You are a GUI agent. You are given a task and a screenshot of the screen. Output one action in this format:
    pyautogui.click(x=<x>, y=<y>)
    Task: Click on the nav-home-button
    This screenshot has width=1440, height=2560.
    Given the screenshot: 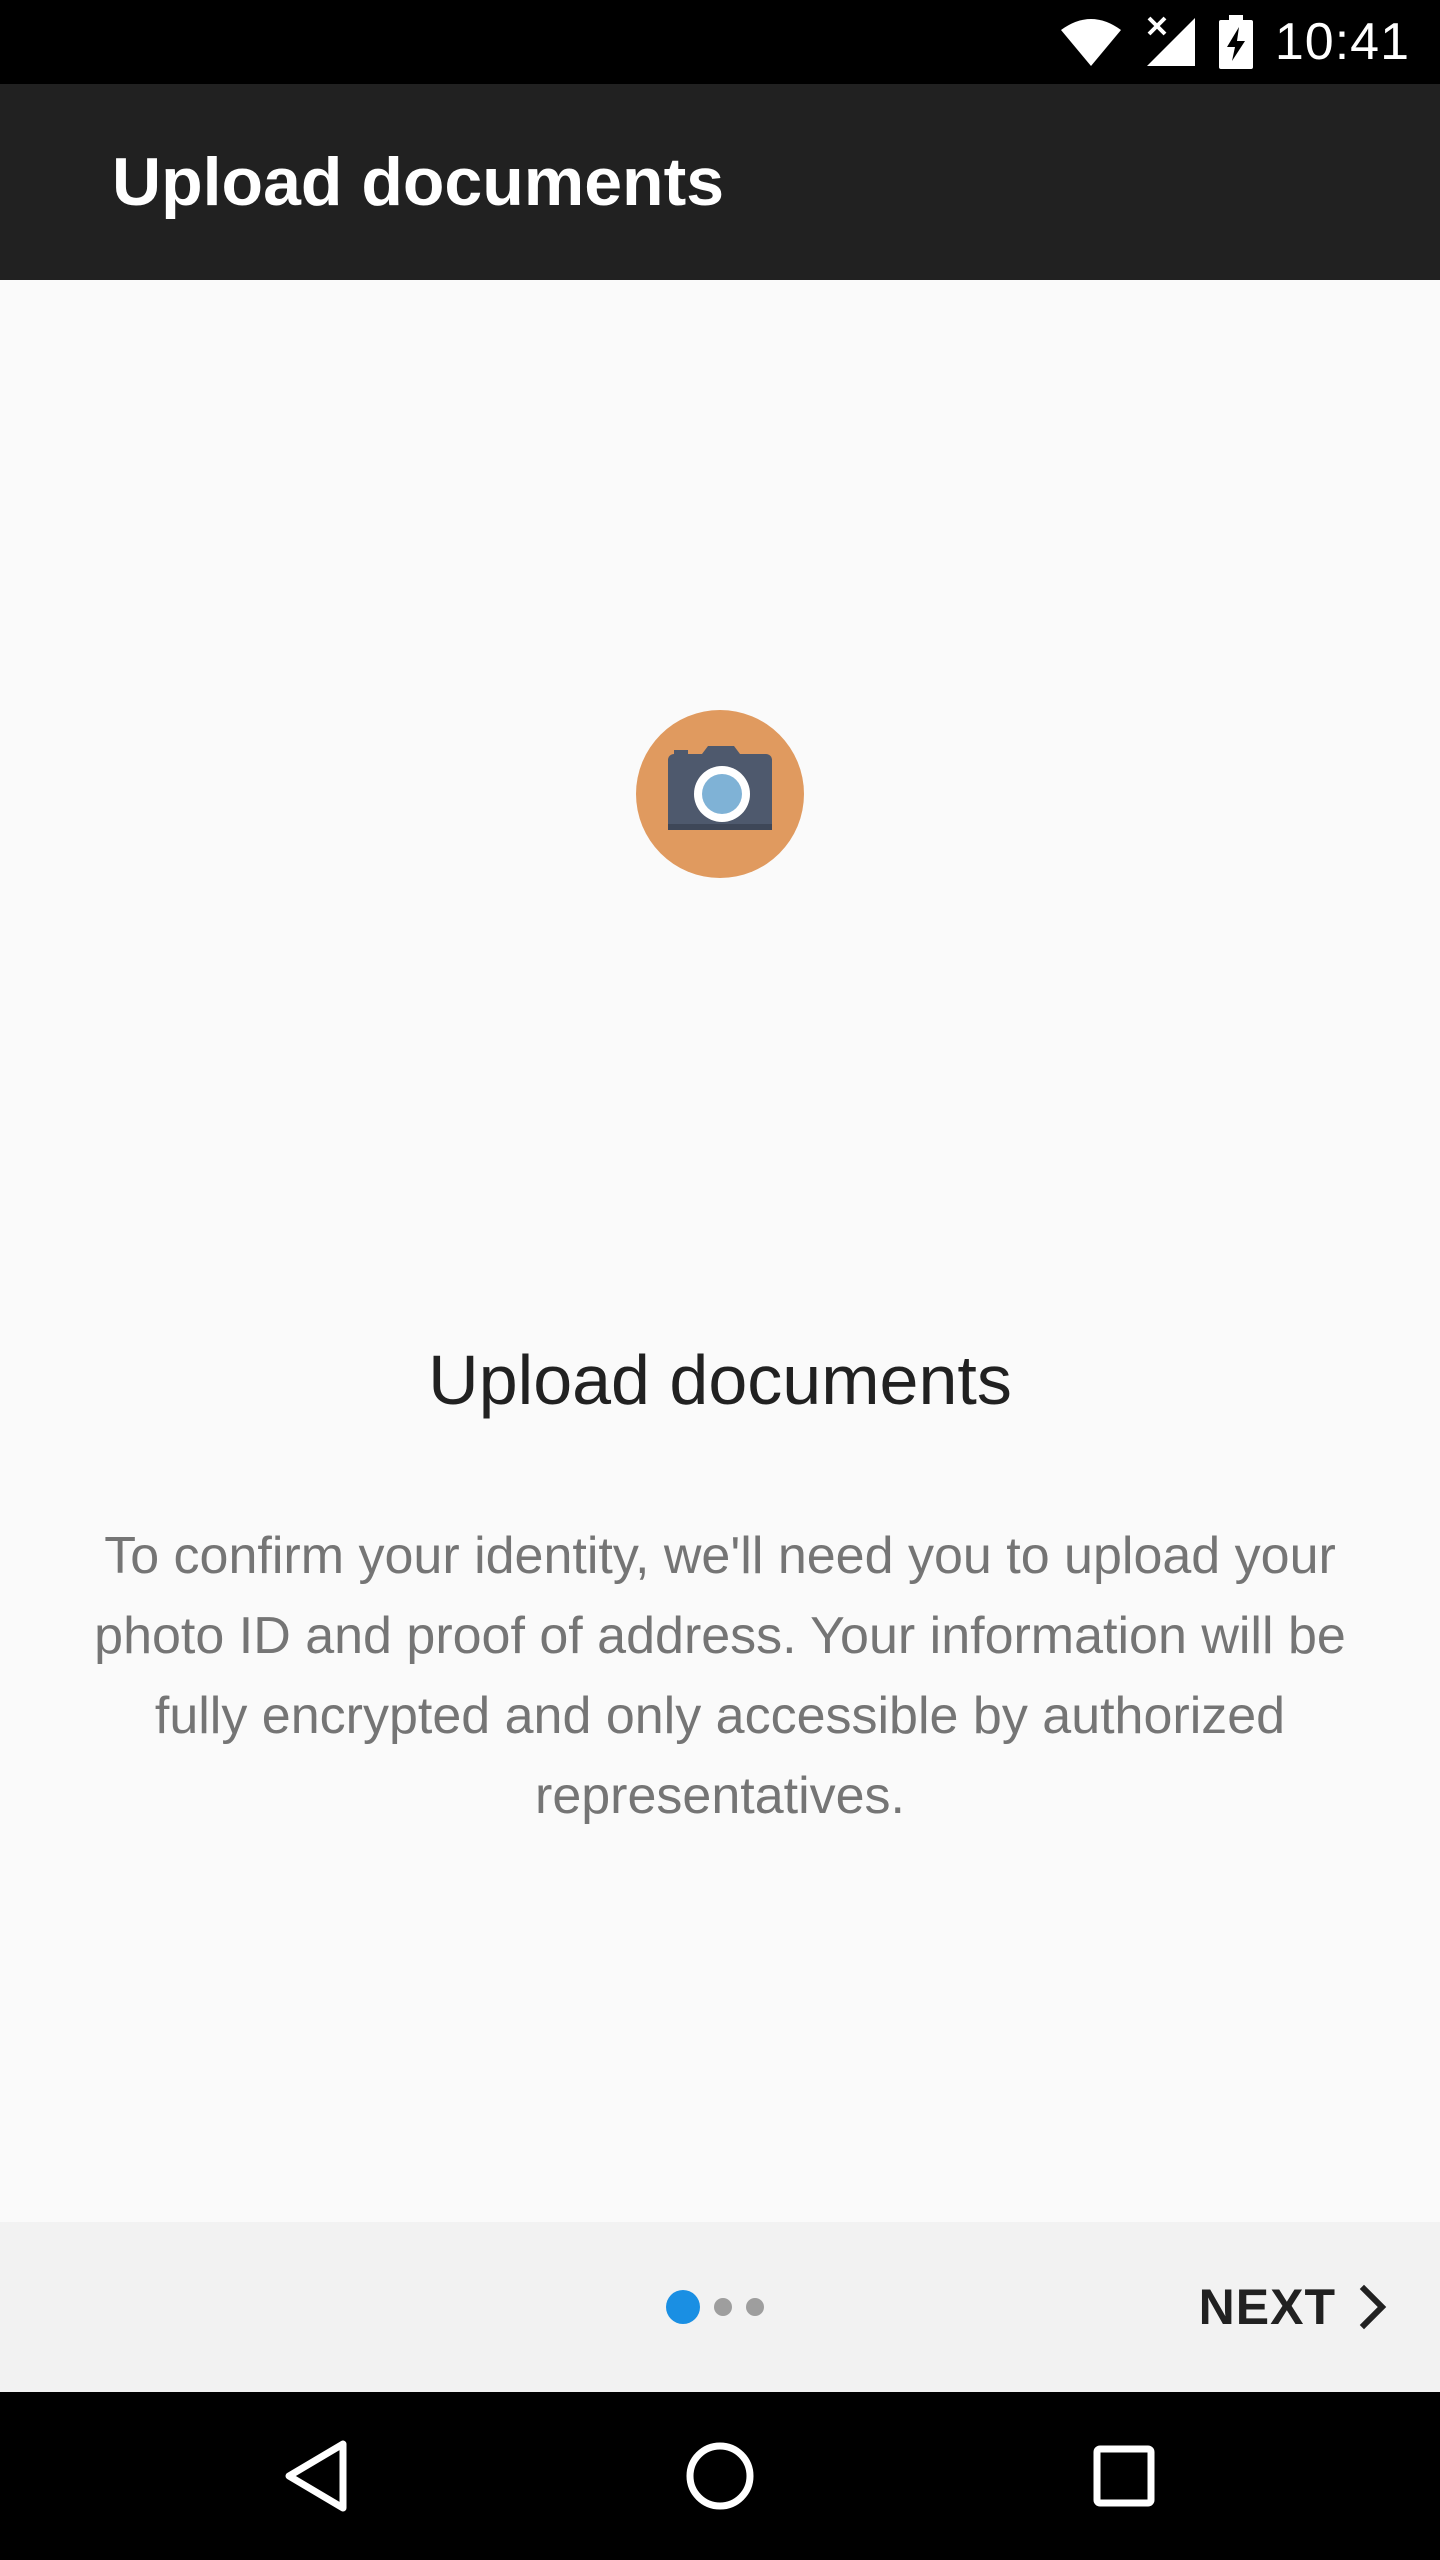 What is the action you would take?
    pyautogui.click(x=720, y=2476)
    